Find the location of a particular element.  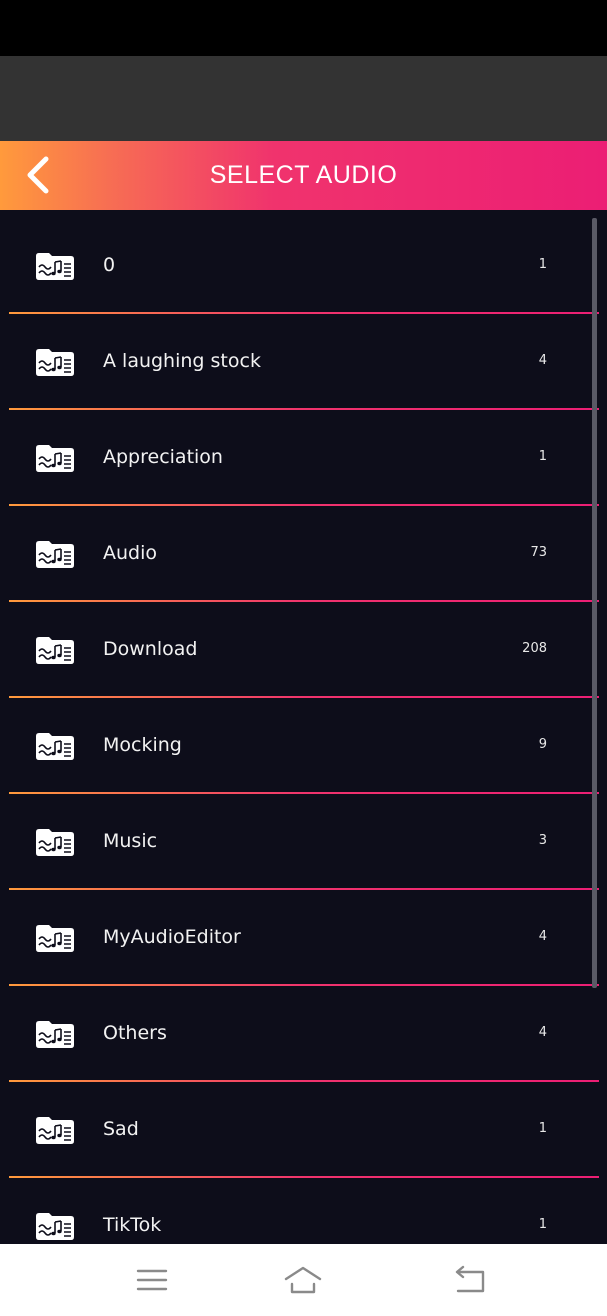

page-title: SELECT AUDIO is located at coordinates (303, 175).